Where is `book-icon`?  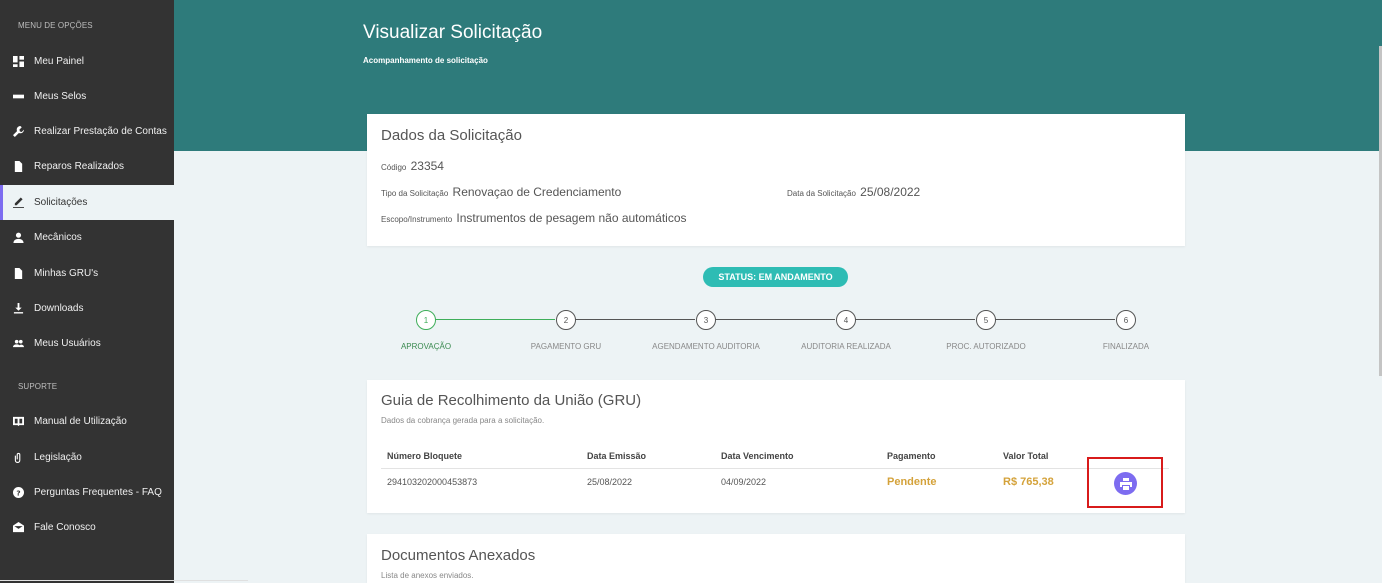 book-icon is located at coordinates (18, 422).